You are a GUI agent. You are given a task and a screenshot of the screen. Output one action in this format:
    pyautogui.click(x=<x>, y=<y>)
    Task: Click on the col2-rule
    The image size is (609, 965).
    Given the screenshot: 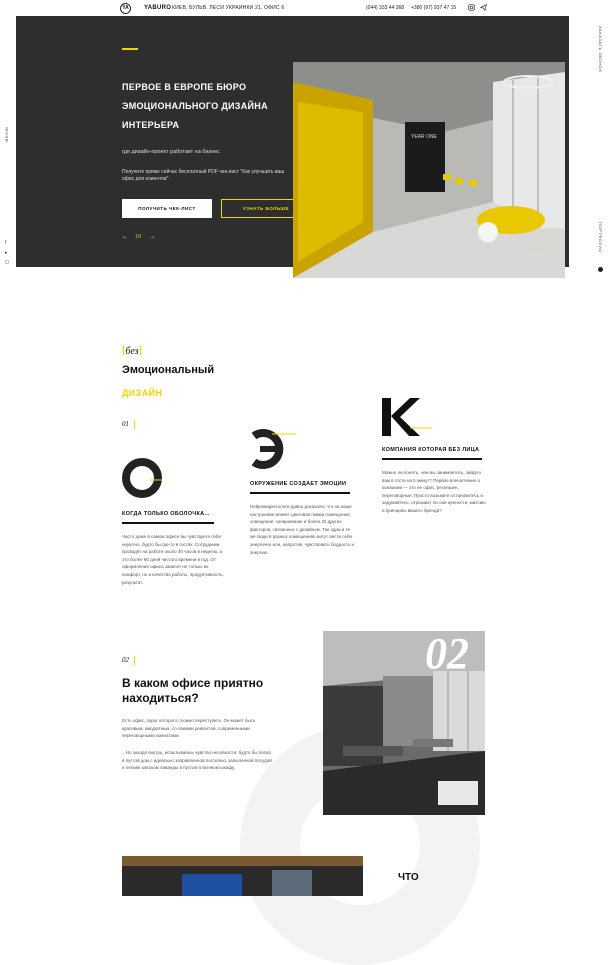 What is the action you would take?
    pyautogui.click(x=300, y=493)
    